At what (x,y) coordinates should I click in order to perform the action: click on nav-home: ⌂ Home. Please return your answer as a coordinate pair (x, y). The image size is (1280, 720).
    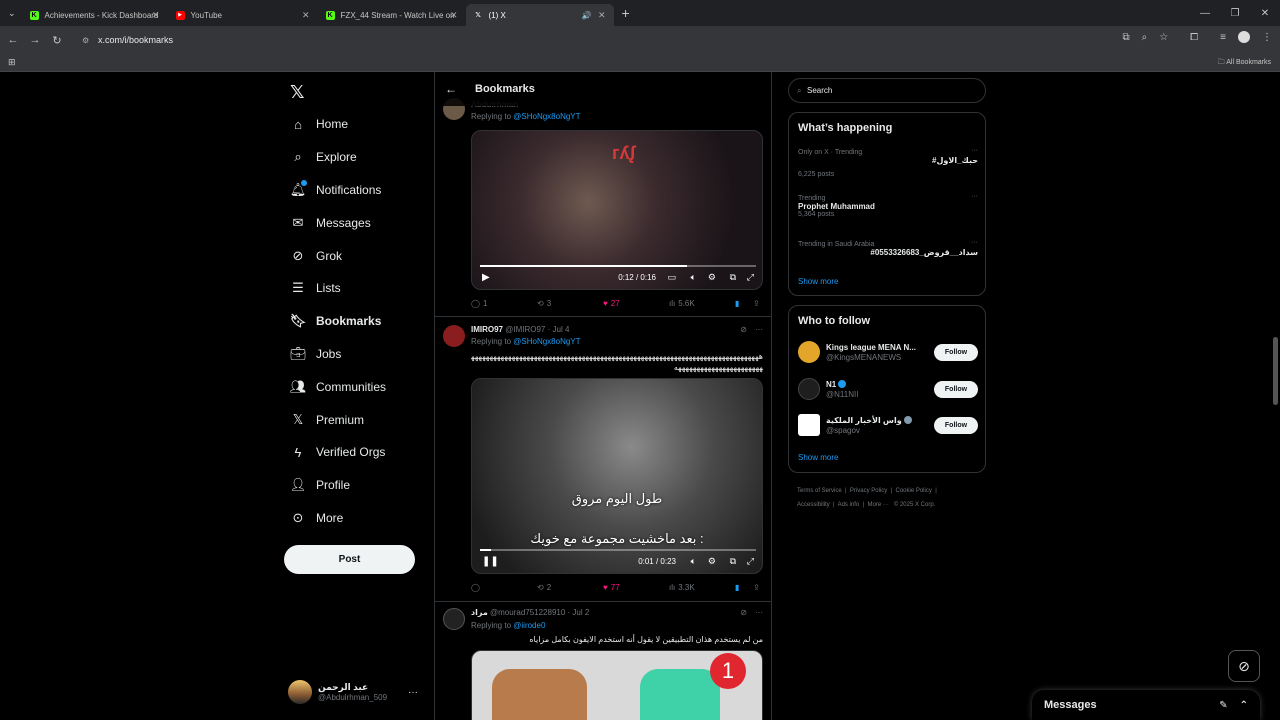
    Looking at the image, I should click on (319, 124).